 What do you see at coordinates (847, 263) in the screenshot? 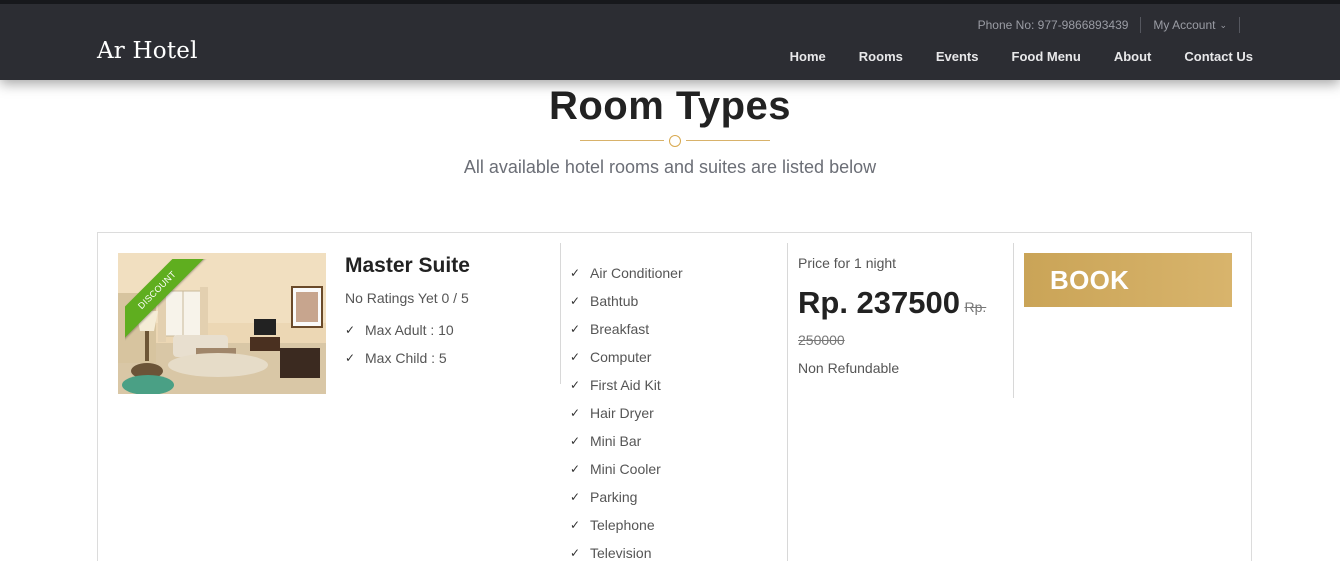
I see `price-label: Price for 1 night` at bounding box center [847, 263].